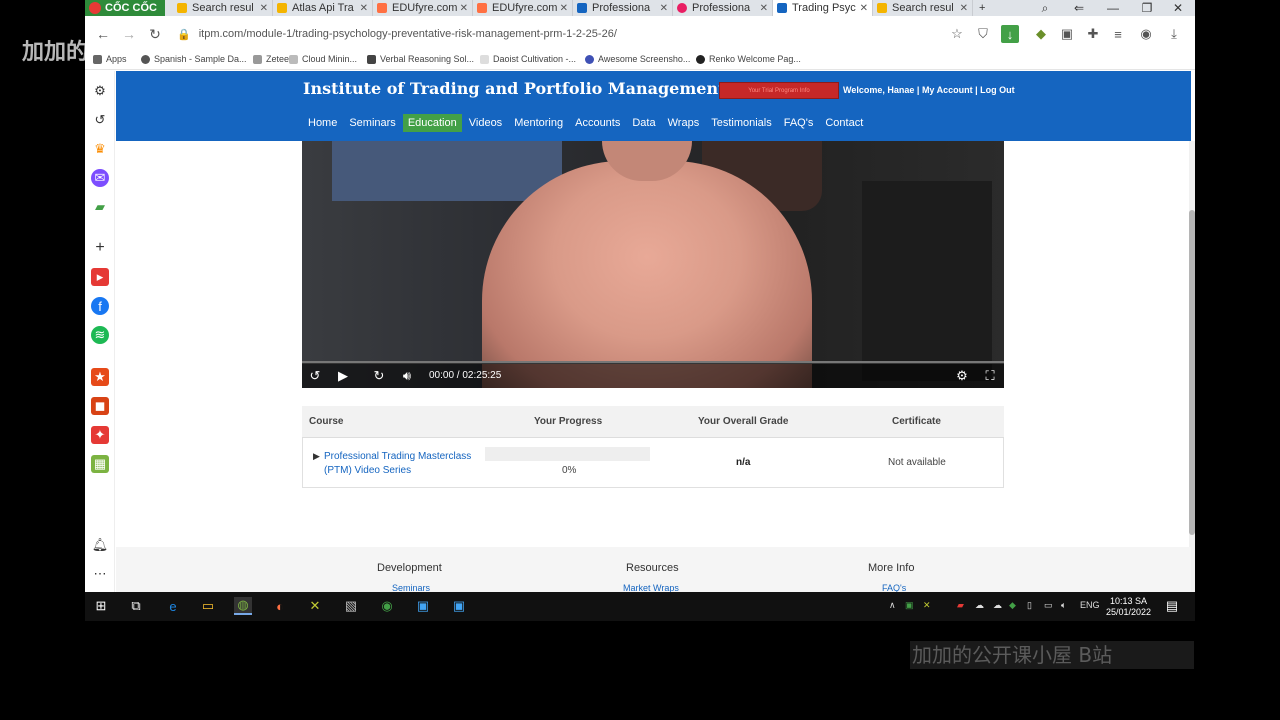  What do you see at coordinates (623, 8) in the screenshot?
I see `tab-4: Professiona ✕` at bounding box center [623, 8].